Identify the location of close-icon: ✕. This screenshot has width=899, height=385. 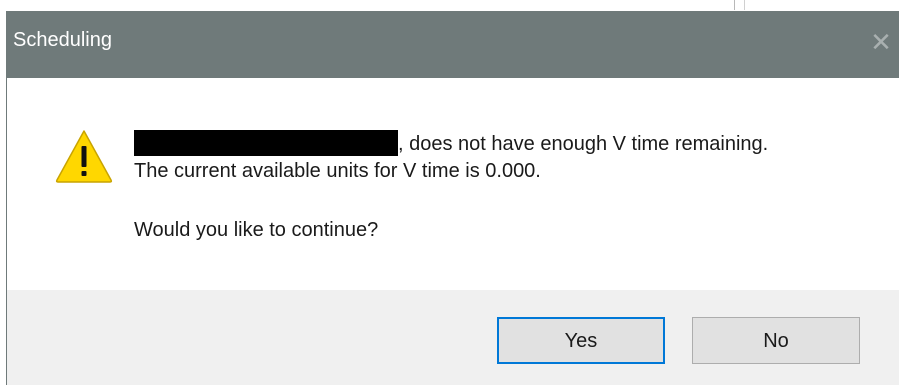
(881, 42).